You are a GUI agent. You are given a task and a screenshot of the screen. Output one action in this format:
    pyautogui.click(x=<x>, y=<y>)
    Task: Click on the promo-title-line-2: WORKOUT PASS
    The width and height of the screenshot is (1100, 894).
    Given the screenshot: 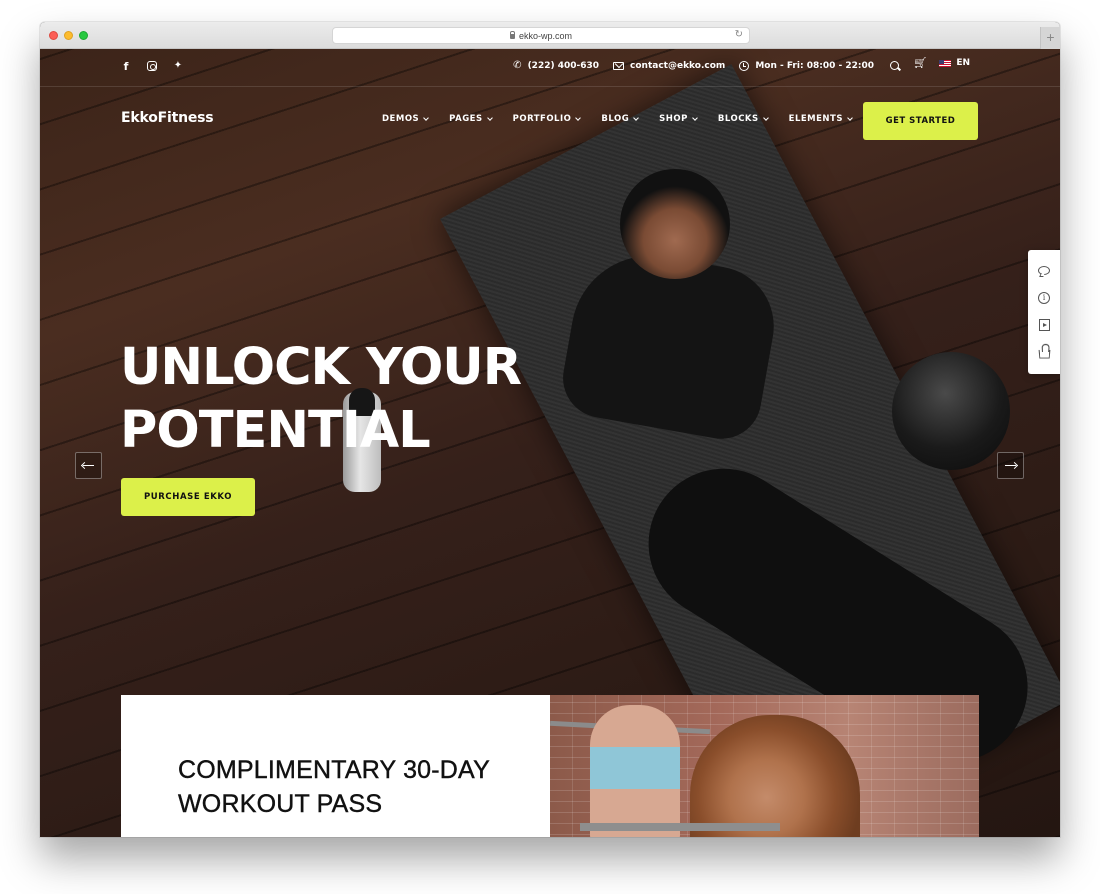 What is the action you would take?
    pyautogui.click(x=280, y=804)
    